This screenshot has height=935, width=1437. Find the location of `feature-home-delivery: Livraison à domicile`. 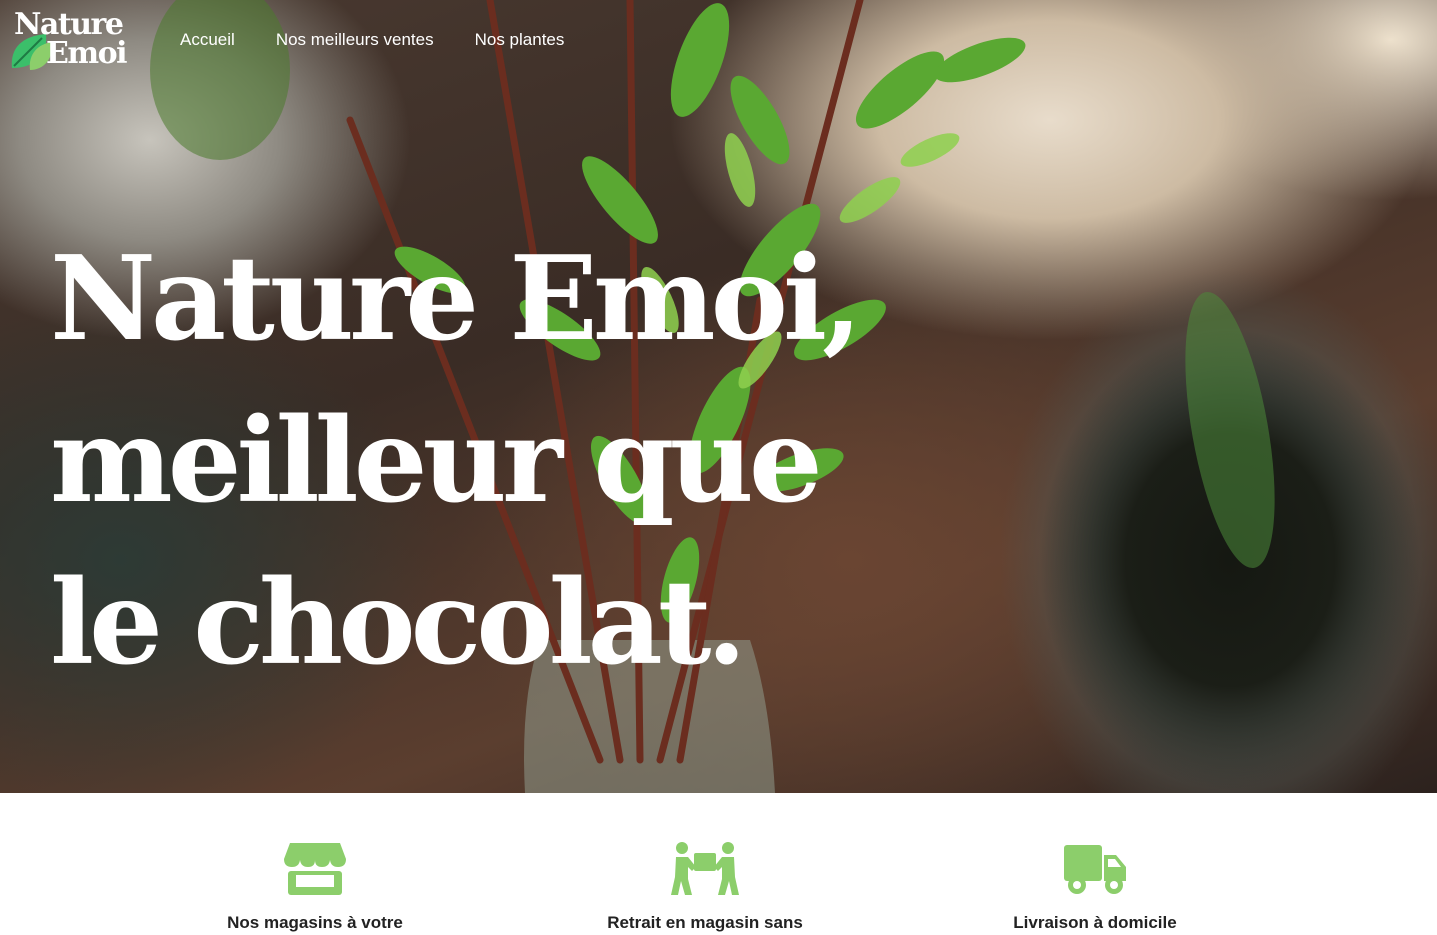

feature-home-delivery: Livraison à domicile is located at coordinates (1095, 887).